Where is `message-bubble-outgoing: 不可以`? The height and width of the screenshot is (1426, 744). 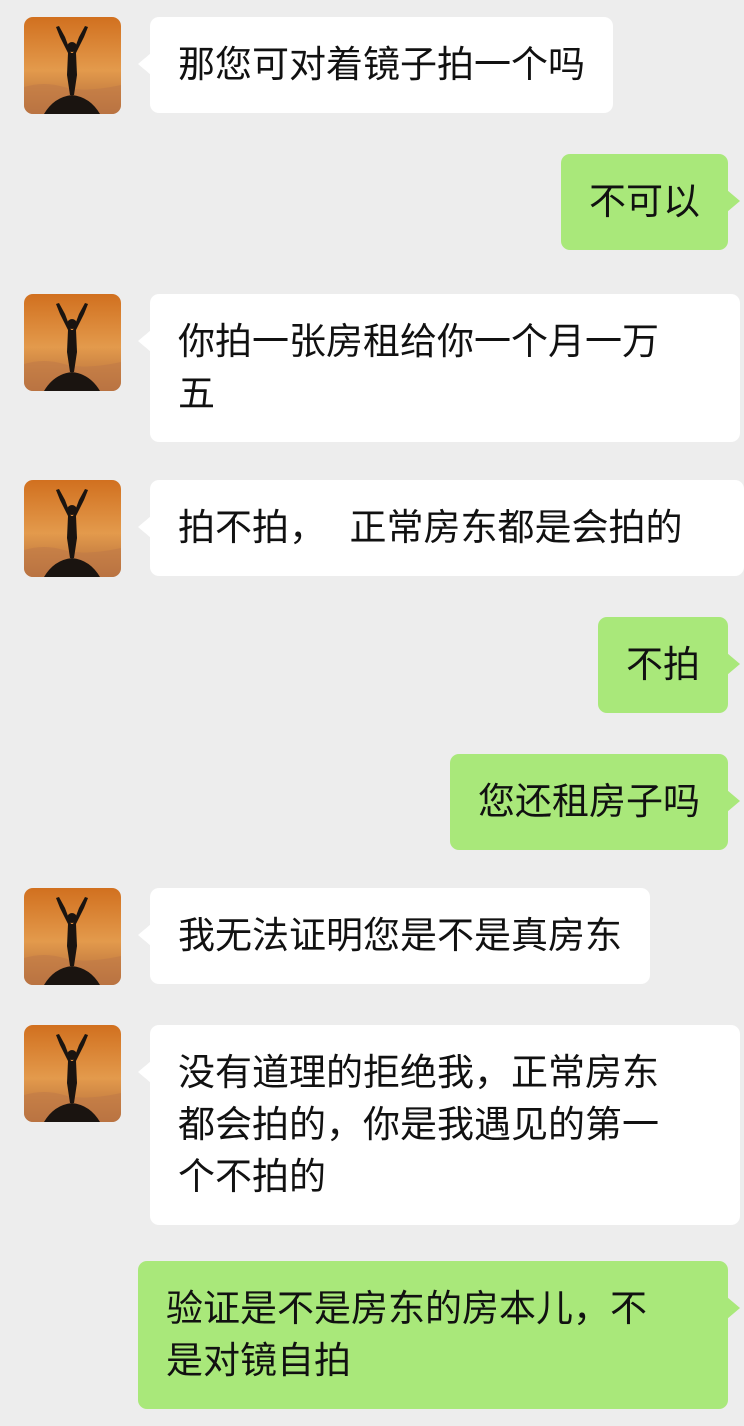
message-bubble-outgoing: 不可以 is located at coordinates (650, 202).